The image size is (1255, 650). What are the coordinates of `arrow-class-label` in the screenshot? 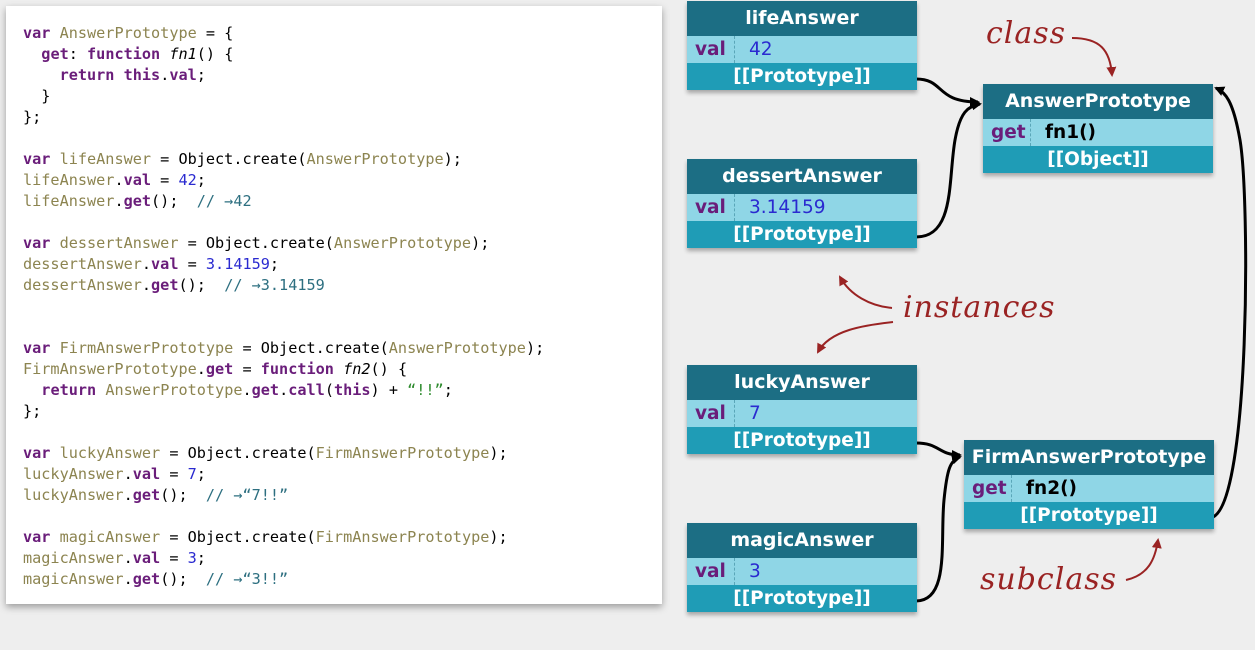 It's located at (1094, 57).